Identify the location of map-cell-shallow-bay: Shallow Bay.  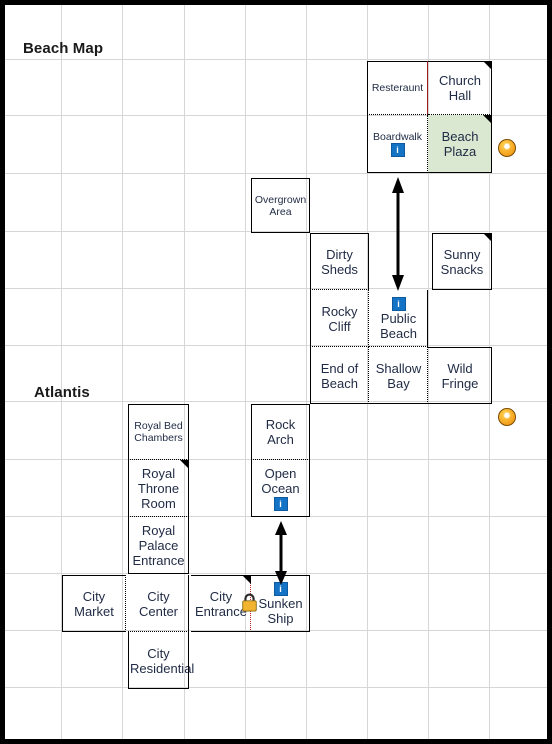
(398, 375).